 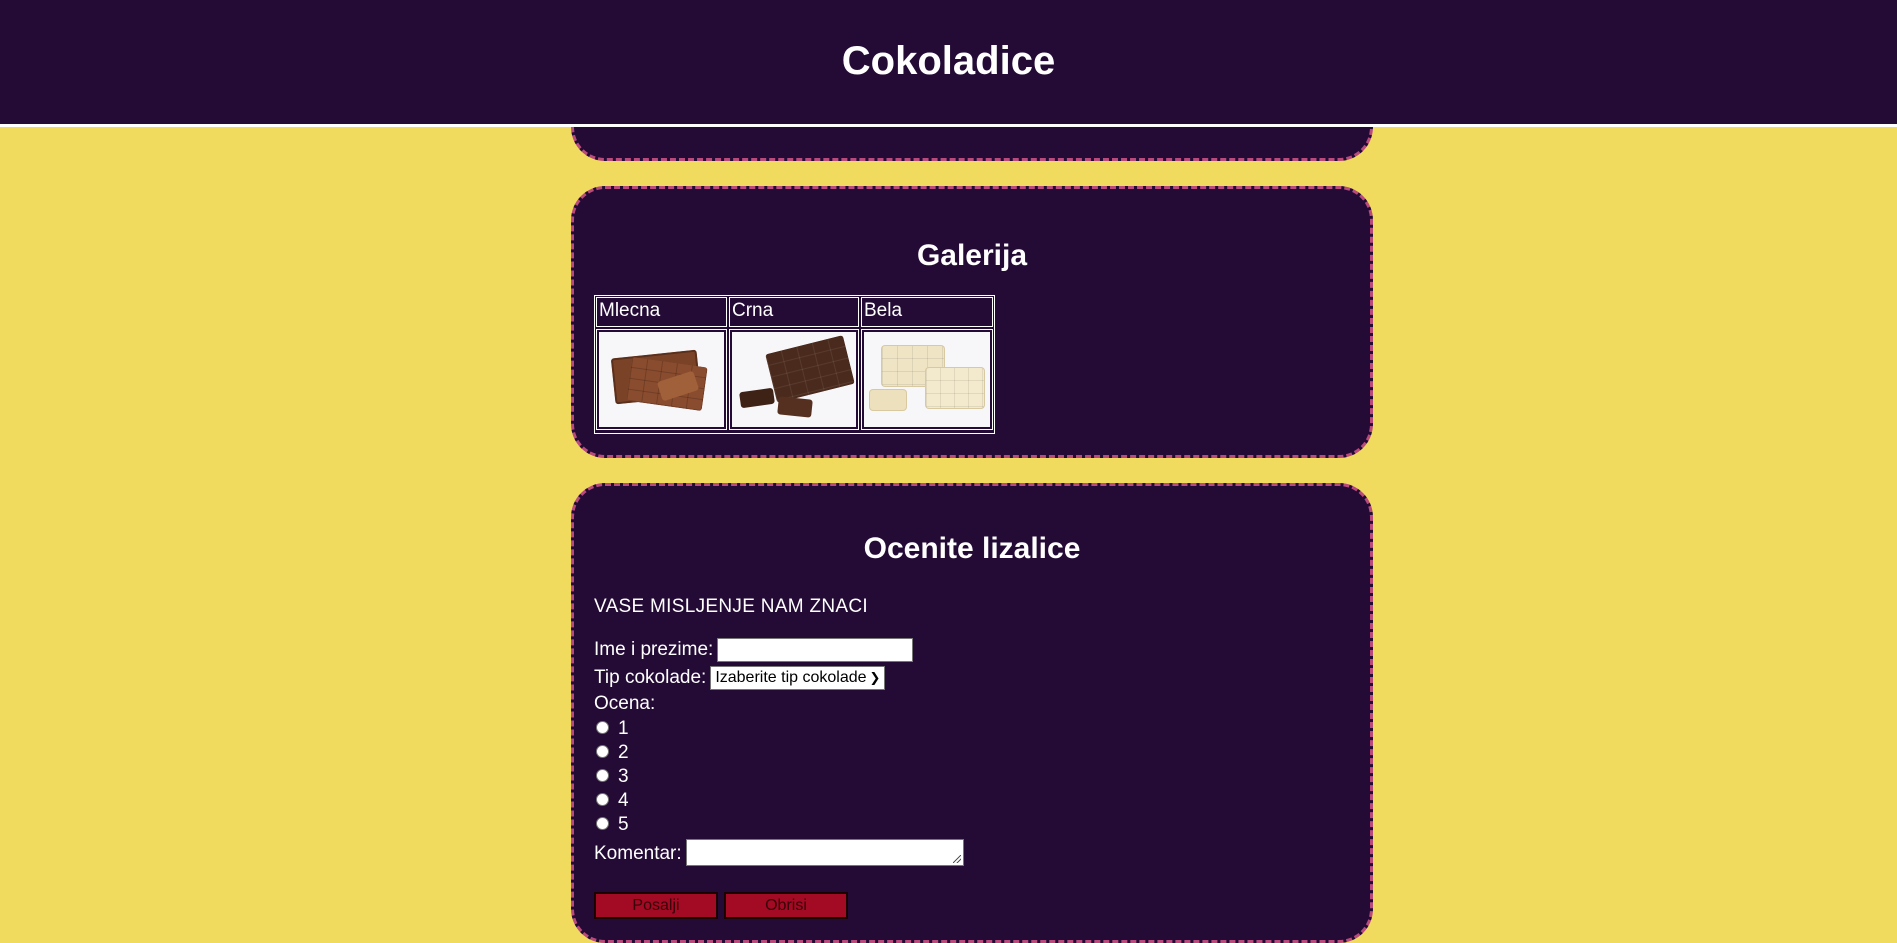 I want to click on gallery-label-mlecna: Mlecna, so click(x=661, y=312).